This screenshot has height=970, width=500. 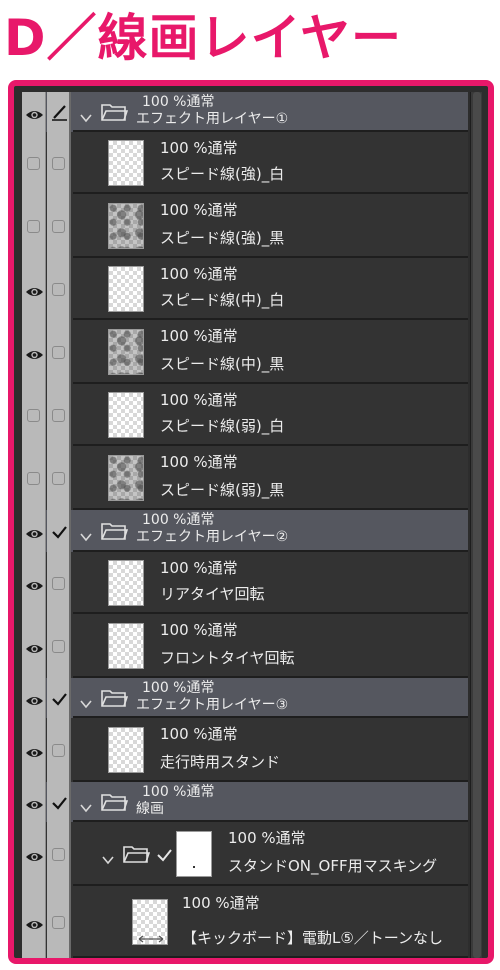 What do you see at coordinates (212, 537) in the screenshot?
I see `layer-name: エフェクト用レイヤー②` at bounding box center [212, 537].